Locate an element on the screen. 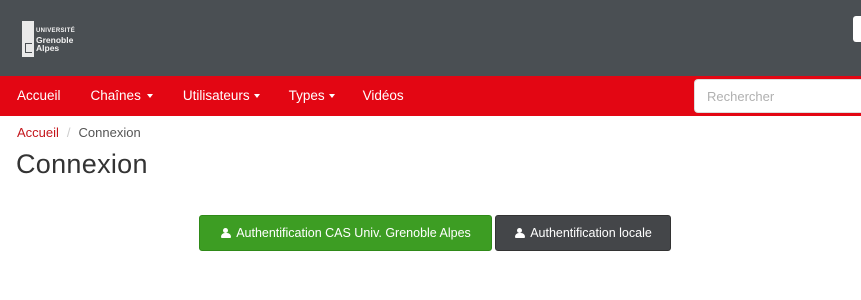 The width and height of the screenshot is (861, 300). breadcrumb-current: Connexion is located at coordinates (109, 132).